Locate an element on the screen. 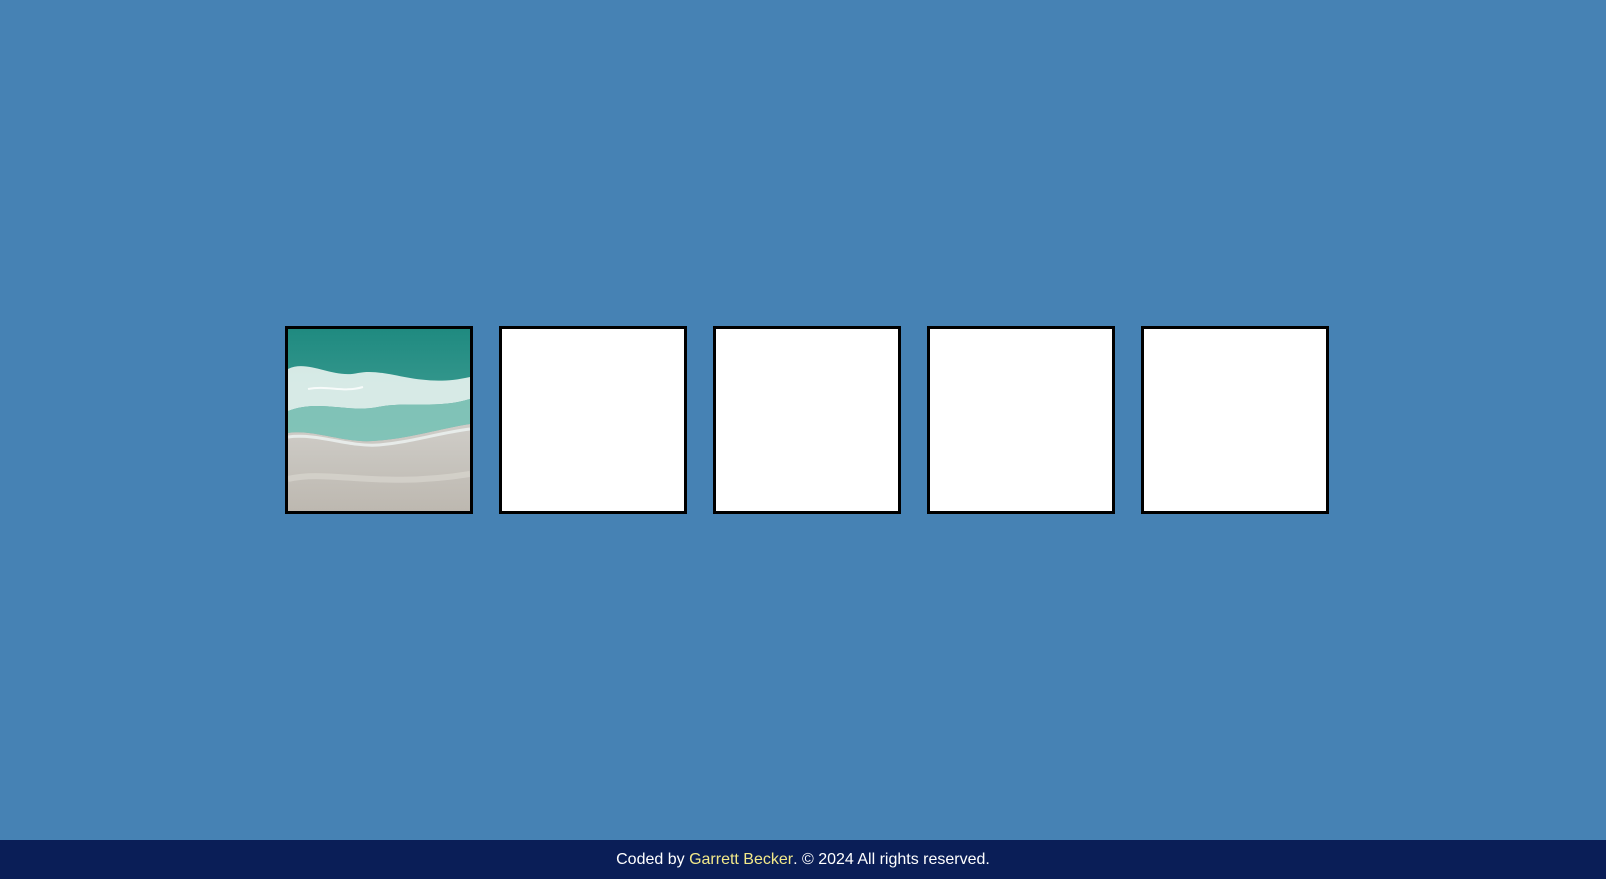 This screenshot has width=1606, height=879. beach-image is located at coordinates (379, 420).